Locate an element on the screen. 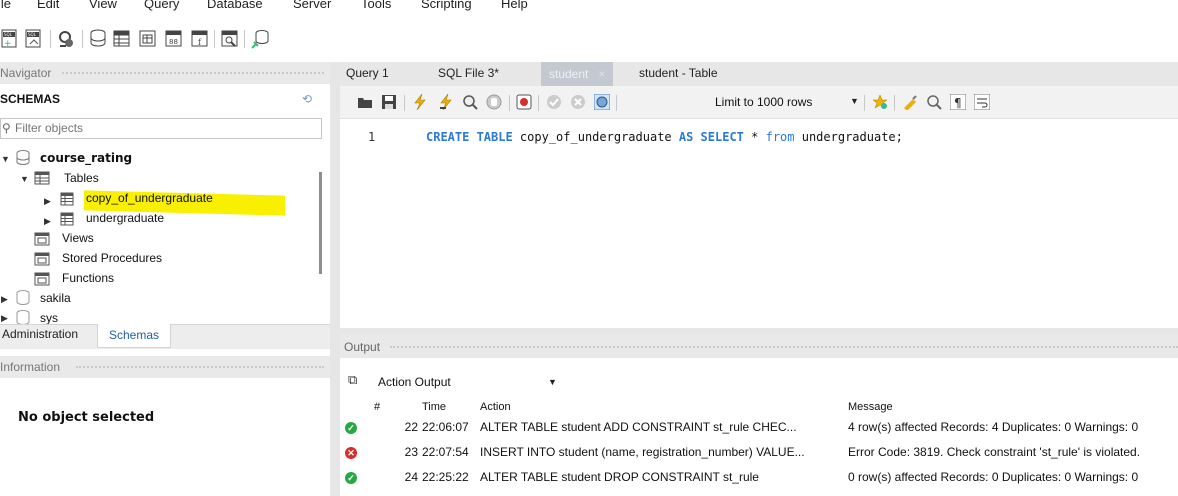 The image size is (1178, 496). tab-schemas: Schemas is located at coordinates (134, 336).